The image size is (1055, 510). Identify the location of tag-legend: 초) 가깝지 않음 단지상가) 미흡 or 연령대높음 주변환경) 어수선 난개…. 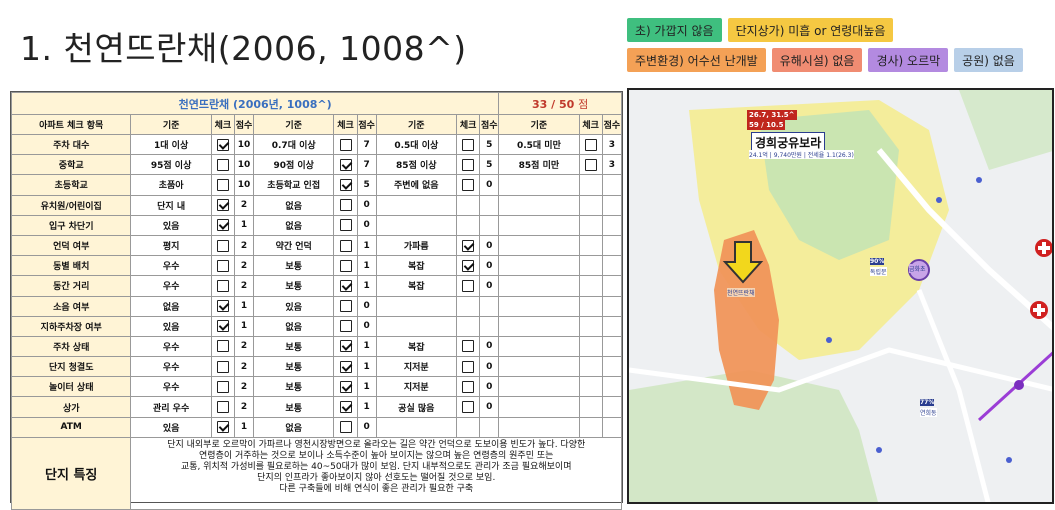
(832, 48).